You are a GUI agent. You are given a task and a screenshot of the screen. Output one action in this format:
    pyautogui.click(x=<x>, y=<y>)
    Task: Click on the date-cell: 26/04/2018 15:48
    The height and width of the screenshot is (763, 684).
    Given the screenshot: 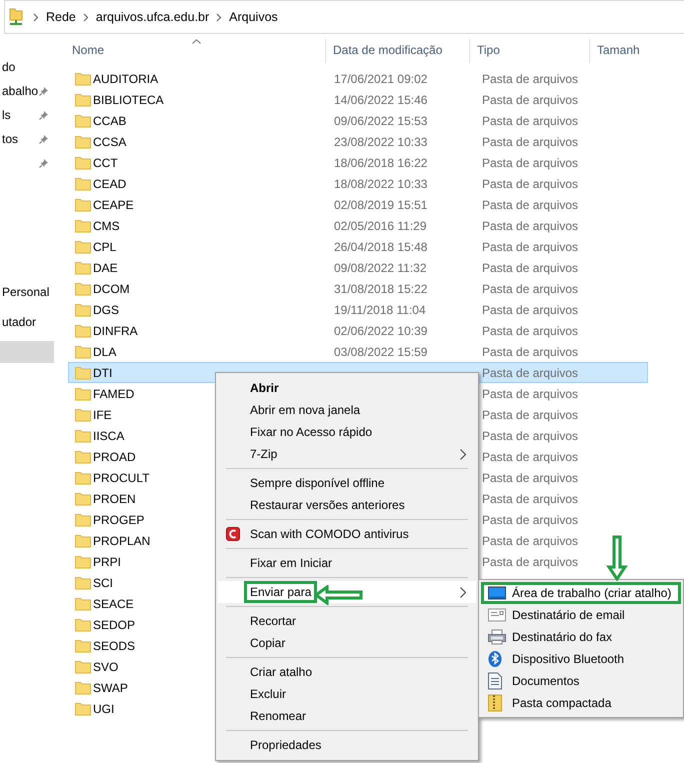 What is the action you would take?
    pyautogui.click(x=381, y=247)
    